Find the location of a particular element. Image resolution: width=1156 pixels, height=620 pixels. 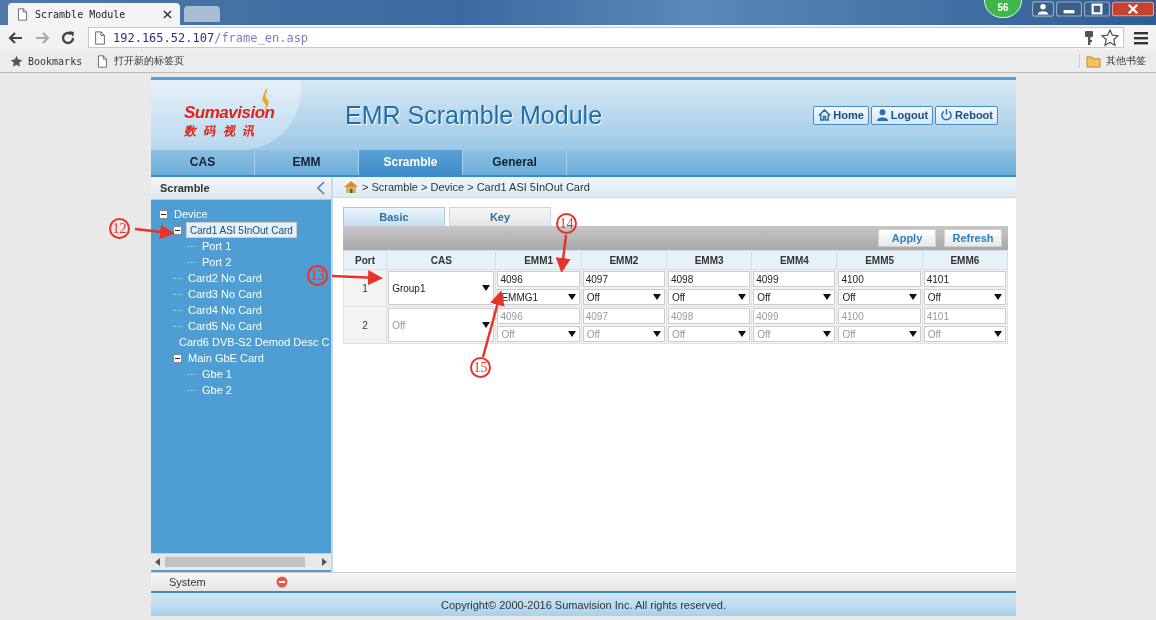

count-badge: 56 is located at coordinates (1003, 9).